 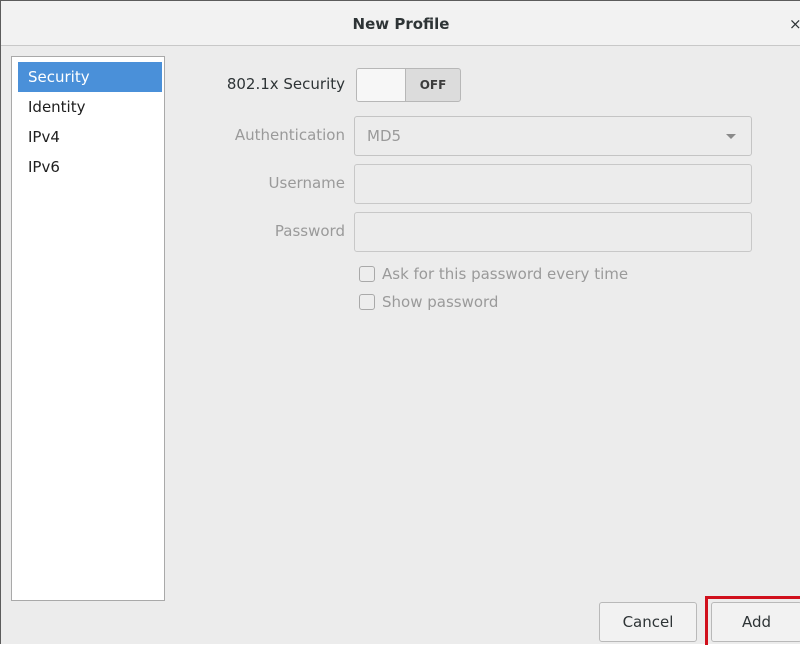 What do you see at coordinates (306, 183) in the screenshot?
I see `username-label: Username` at bounding box center [306, 183].